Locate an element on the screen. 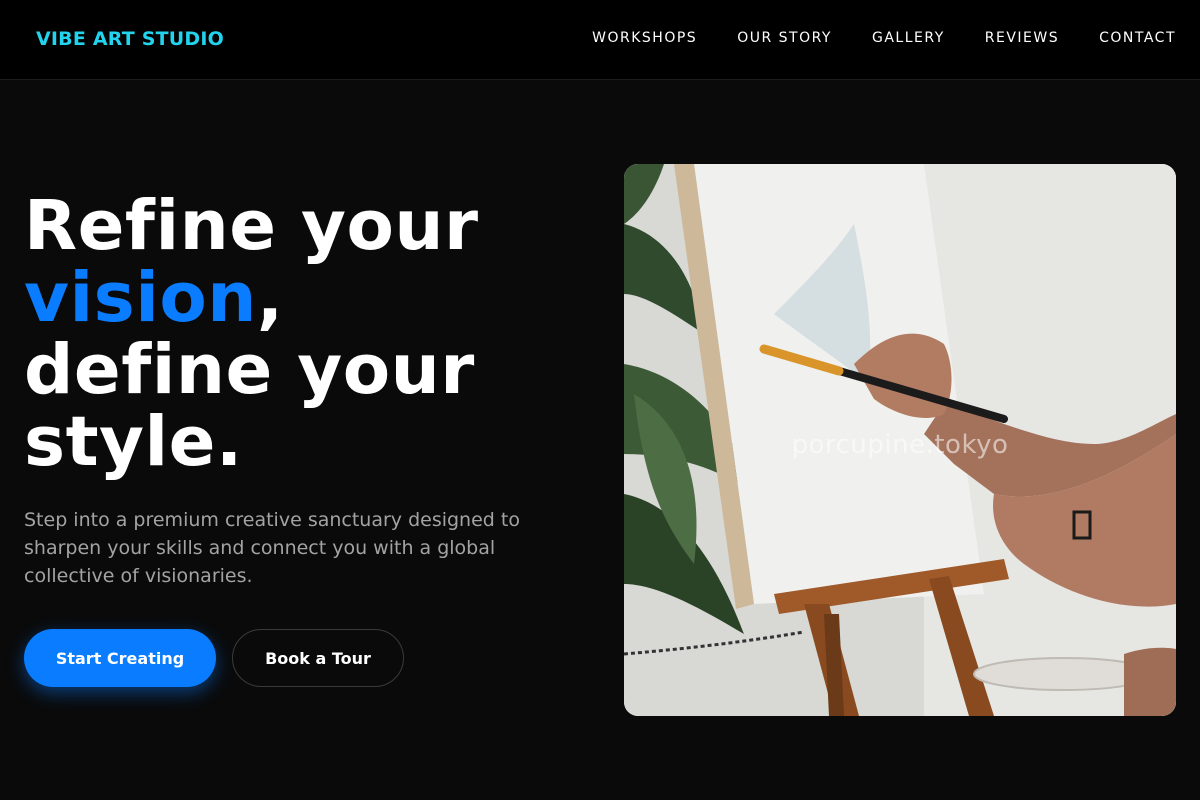 This screenshot has width=1200, height=800. headline-accent-word: vision is located at coordinates (140, 298).